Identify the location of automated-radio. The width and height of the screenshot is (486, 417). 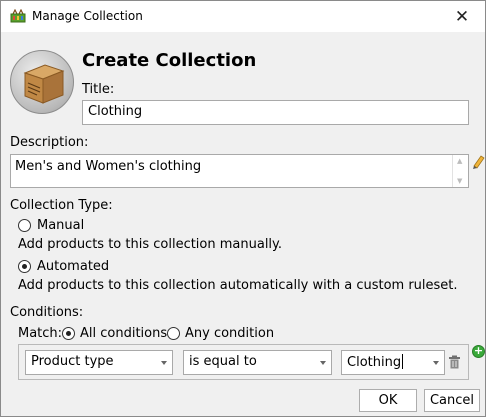
(24, 266).